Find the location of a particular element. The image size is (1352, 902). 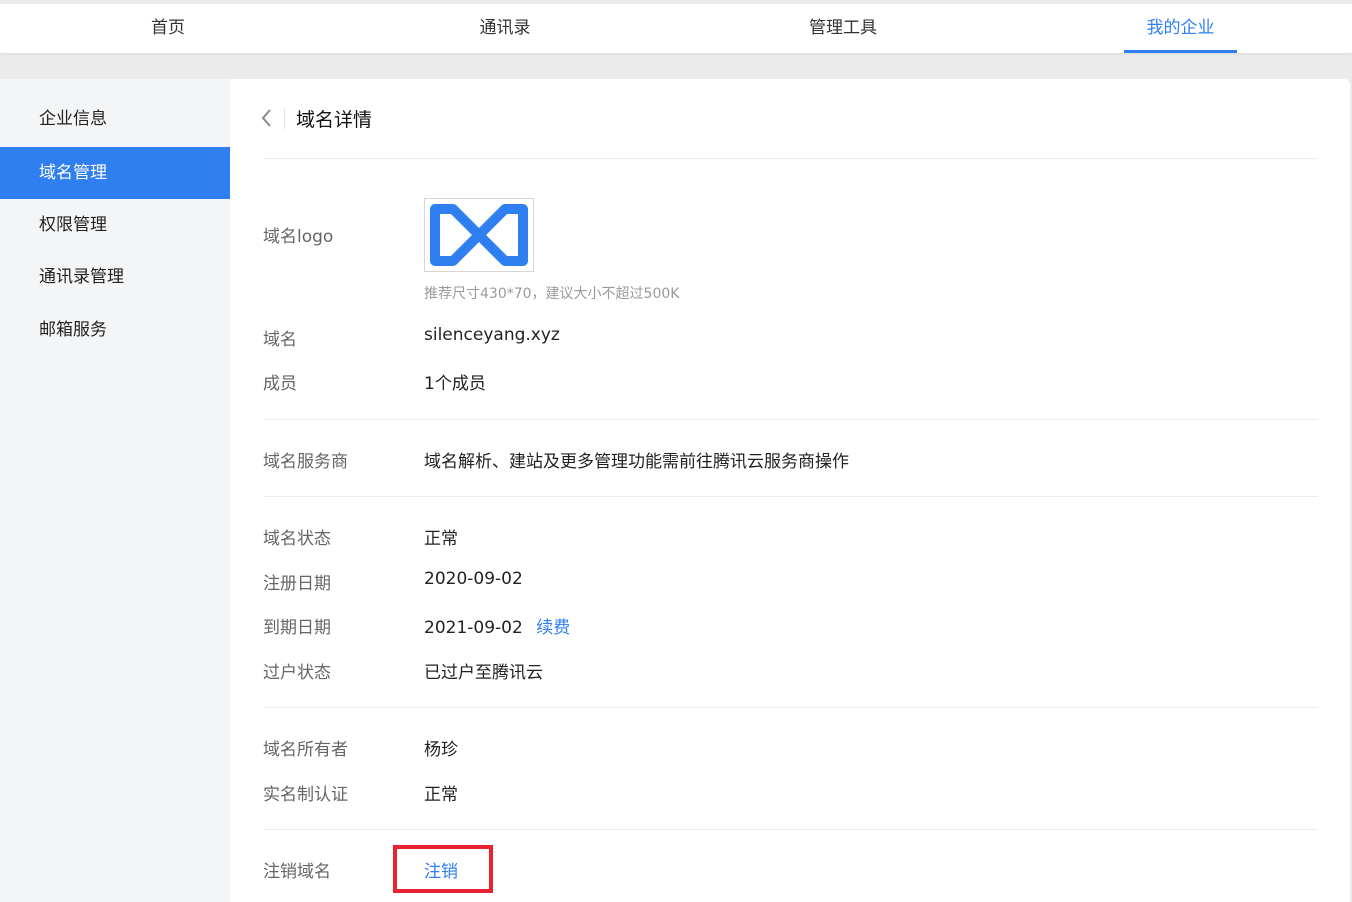

nav-tab-contacts: 通讯录 is located at coordinates (505, 28).